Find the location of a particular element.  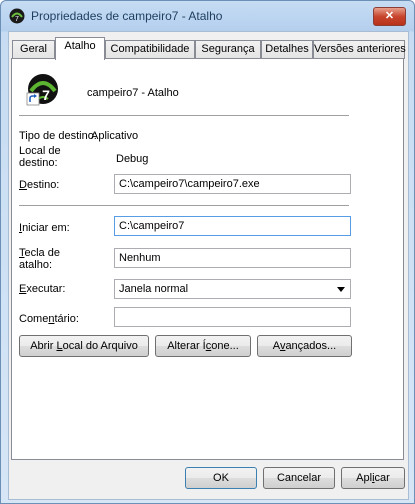

target-label: Destino: is located at coordinates (39, 185).